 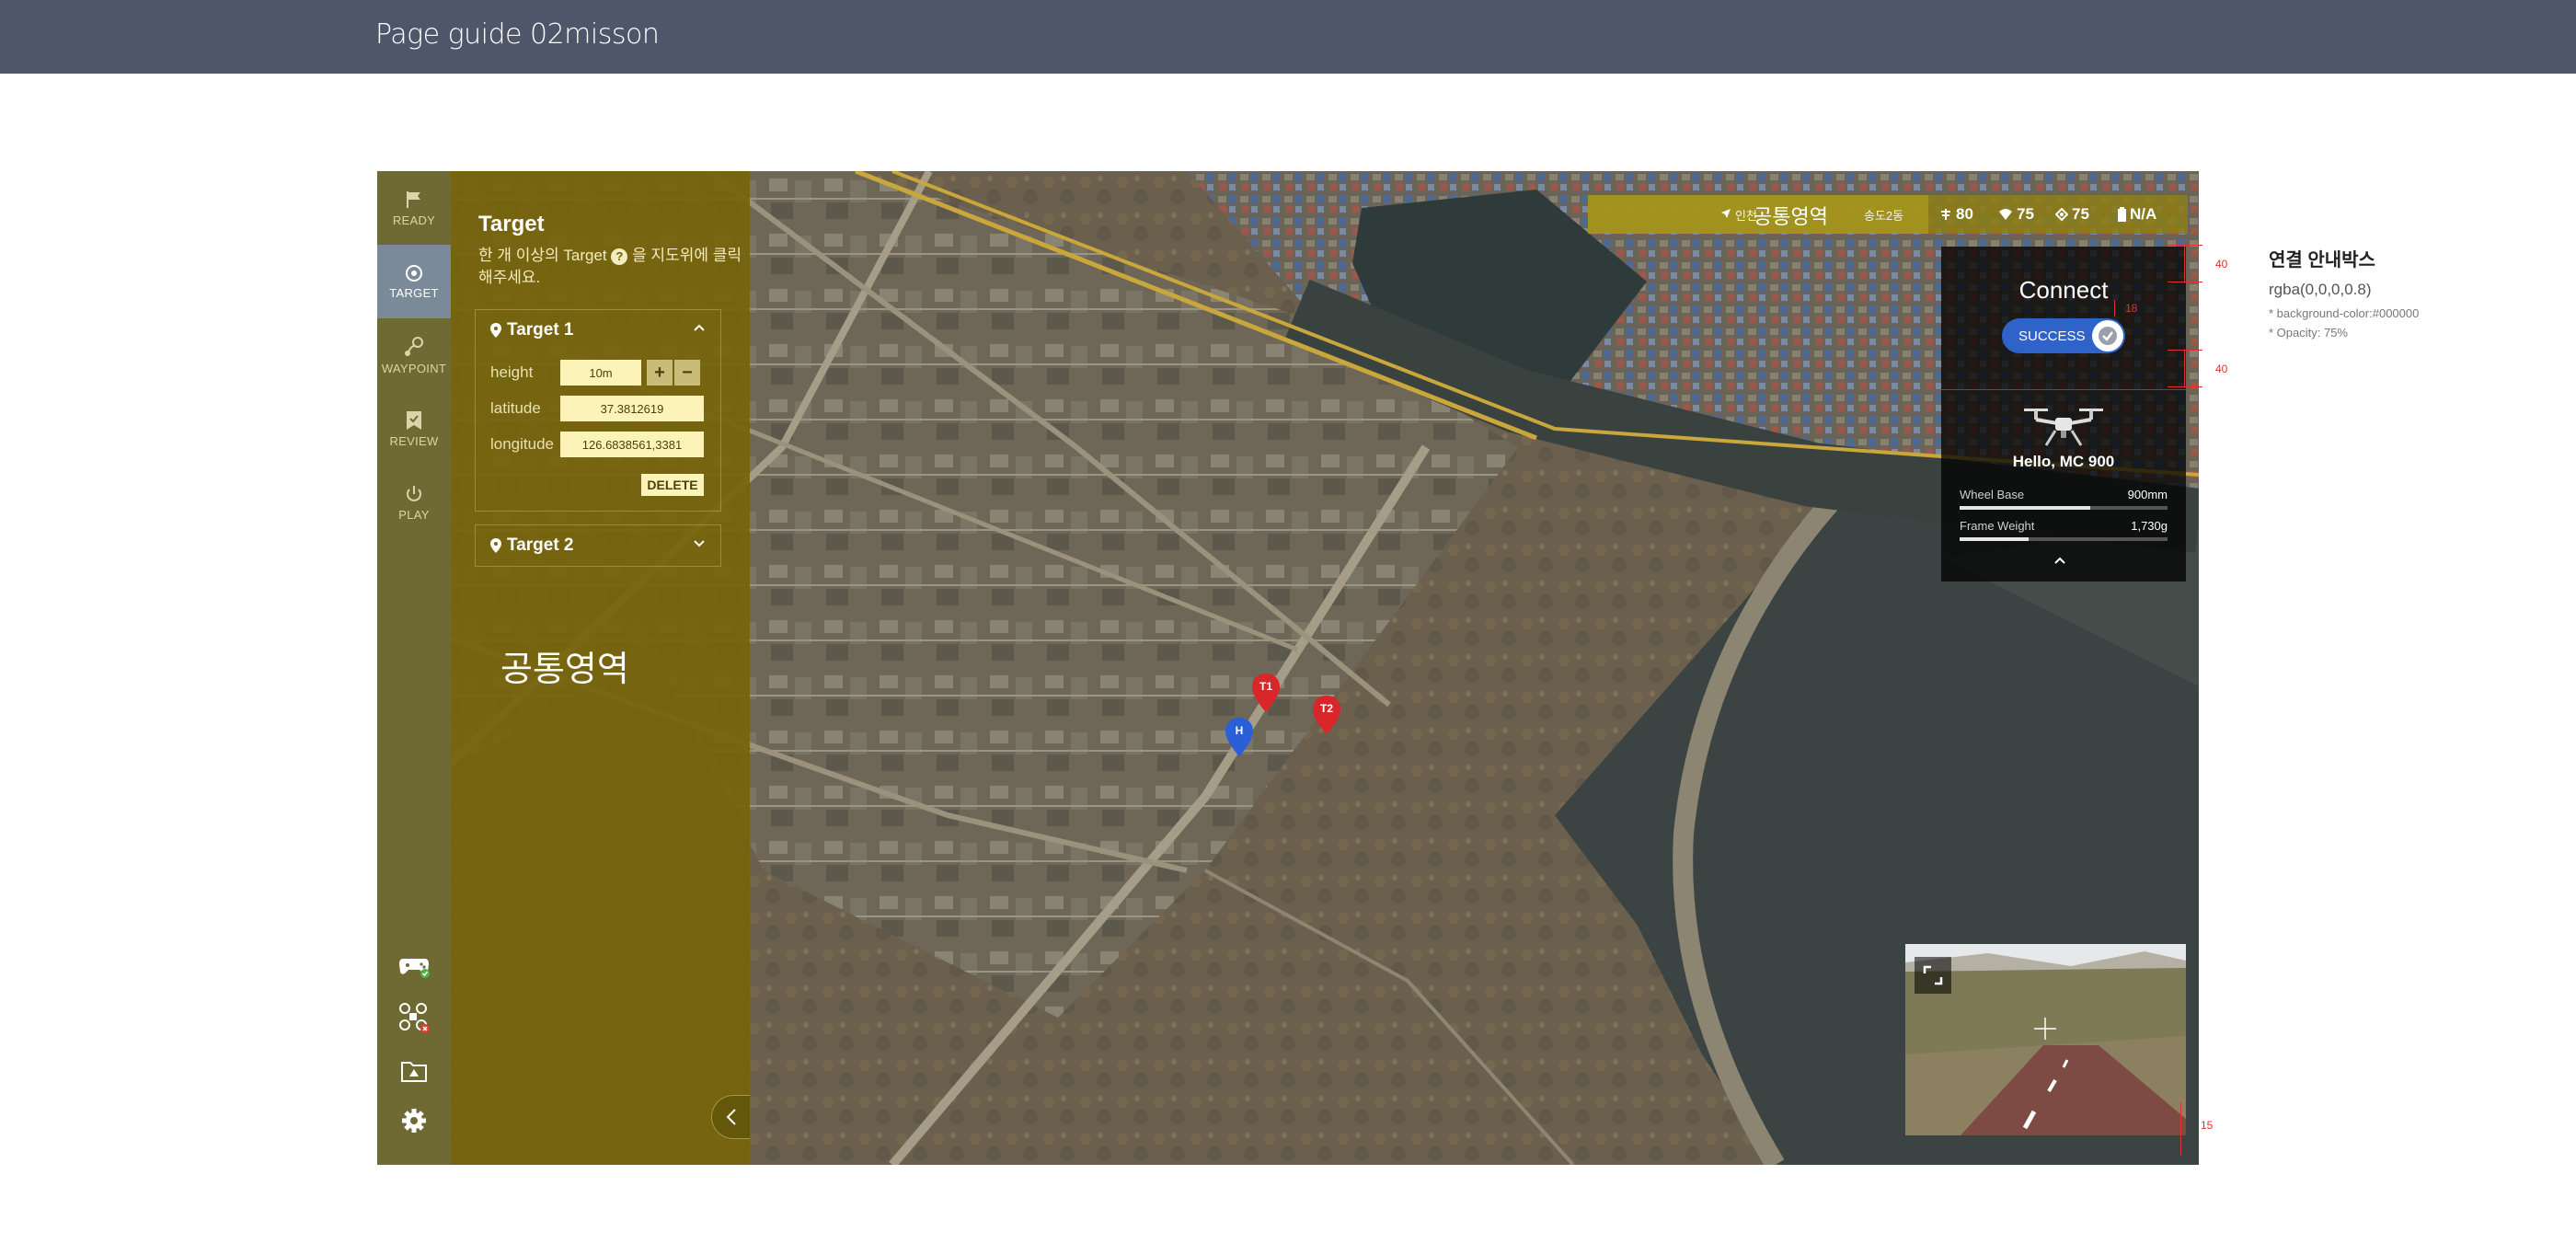 I want to click on gamepad-button, so click(x=414, y=966).